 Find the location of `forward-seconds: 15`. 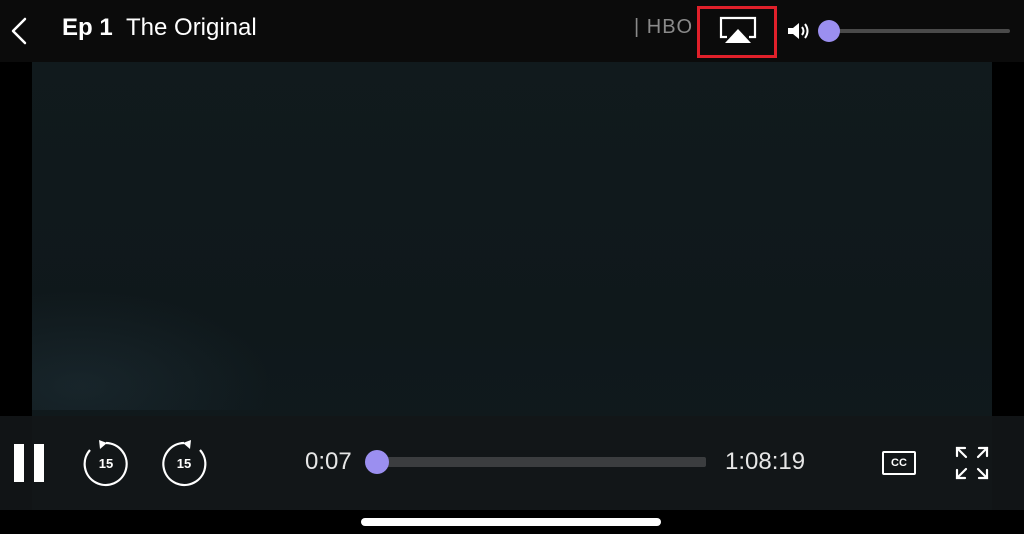

forward-seconds: 15 is located at coordinates (184, 463).